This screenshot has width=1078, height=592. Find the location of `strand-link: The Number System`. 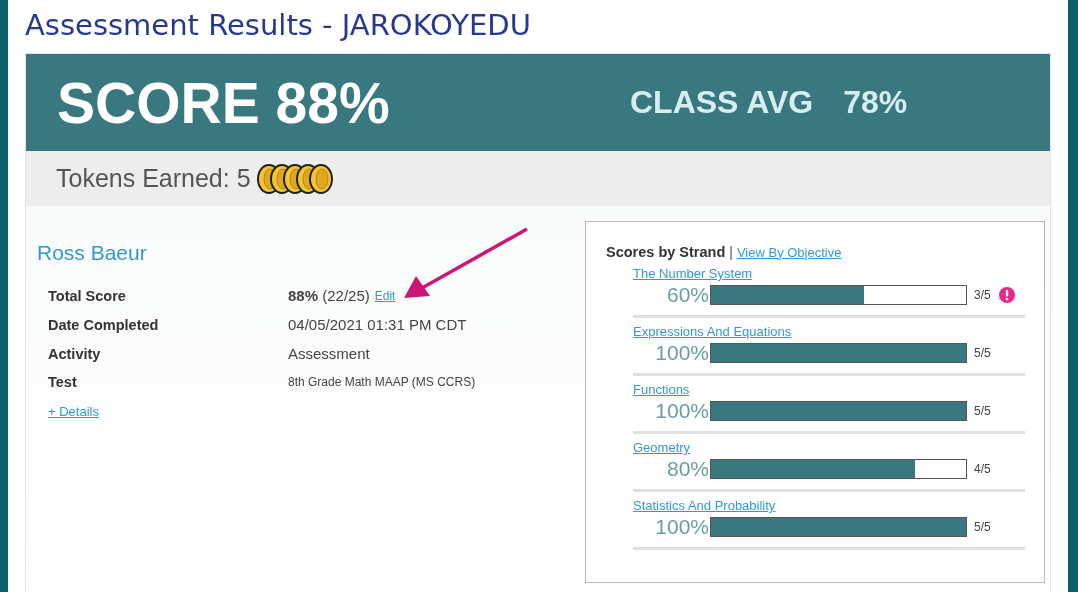

strand-link: The Number System is located at coordinates (693, 273).